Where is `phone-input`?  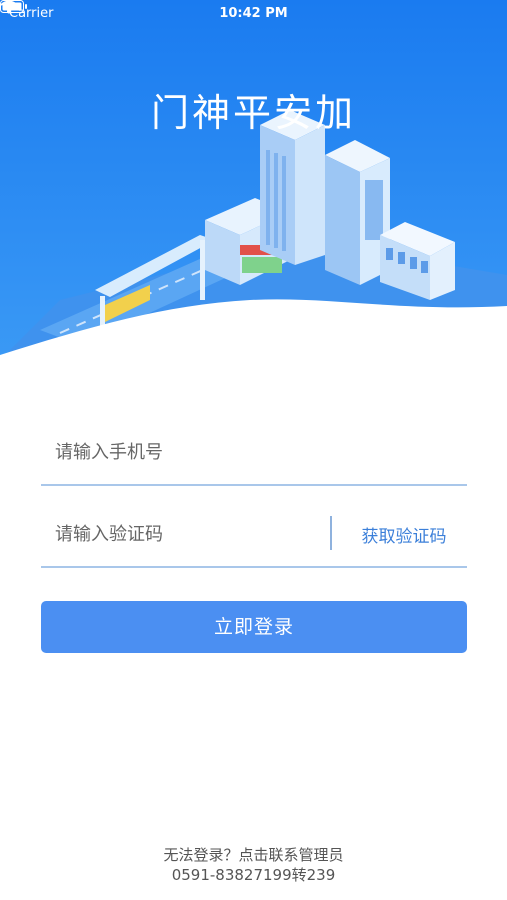
phone-input is located at coordinates (190, 452).